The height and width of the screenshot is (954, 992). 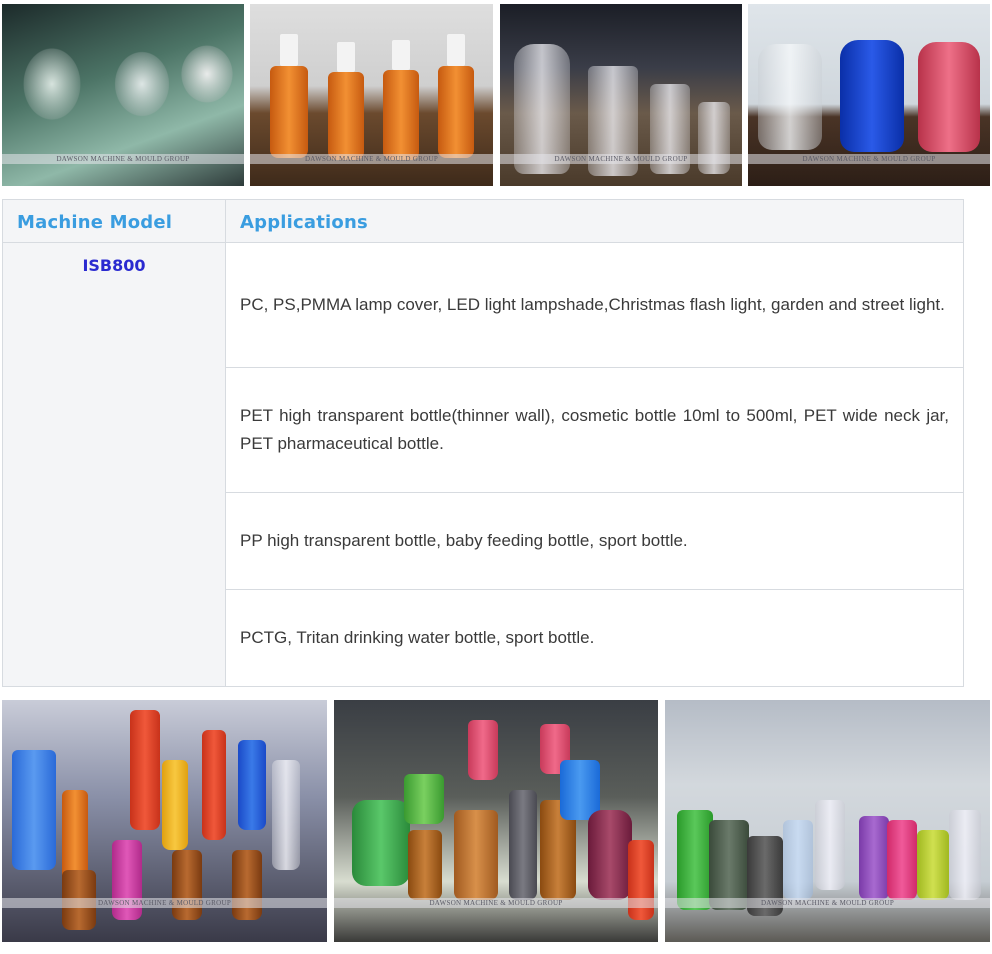 What do you see at coordinates (114, 464) in the screenshot?
I see `model-cell: ISB800` at bounding box center [114, 464].